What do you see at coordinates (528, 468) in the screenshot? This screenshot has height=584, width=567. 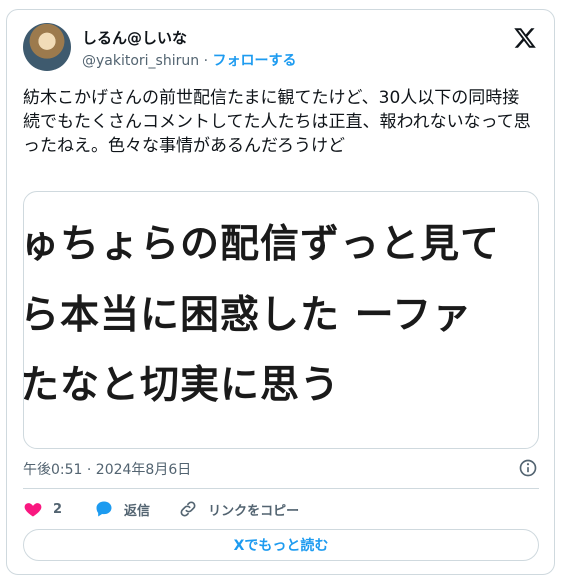 I see `info-icon` at bounding box center [528, 468].